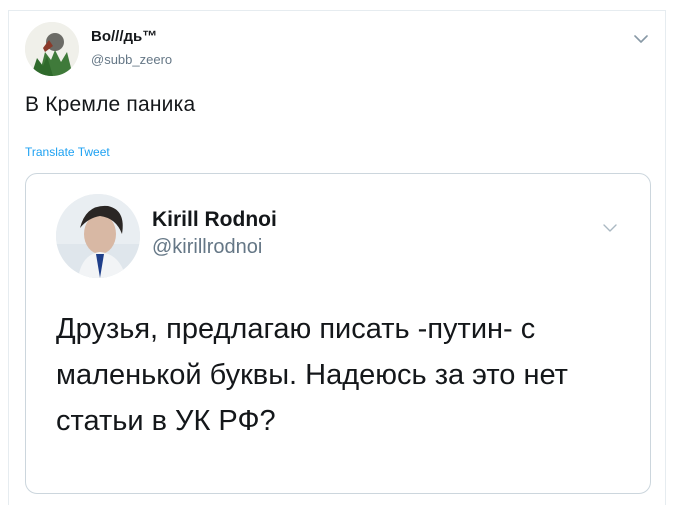  I want to click on author-avatar, so click(52, 49).